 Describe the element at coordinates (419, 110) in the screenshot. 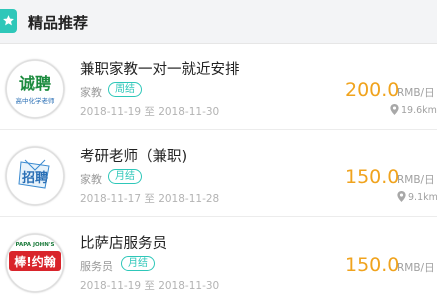

I see `distance-text: 19.6km` at that location.